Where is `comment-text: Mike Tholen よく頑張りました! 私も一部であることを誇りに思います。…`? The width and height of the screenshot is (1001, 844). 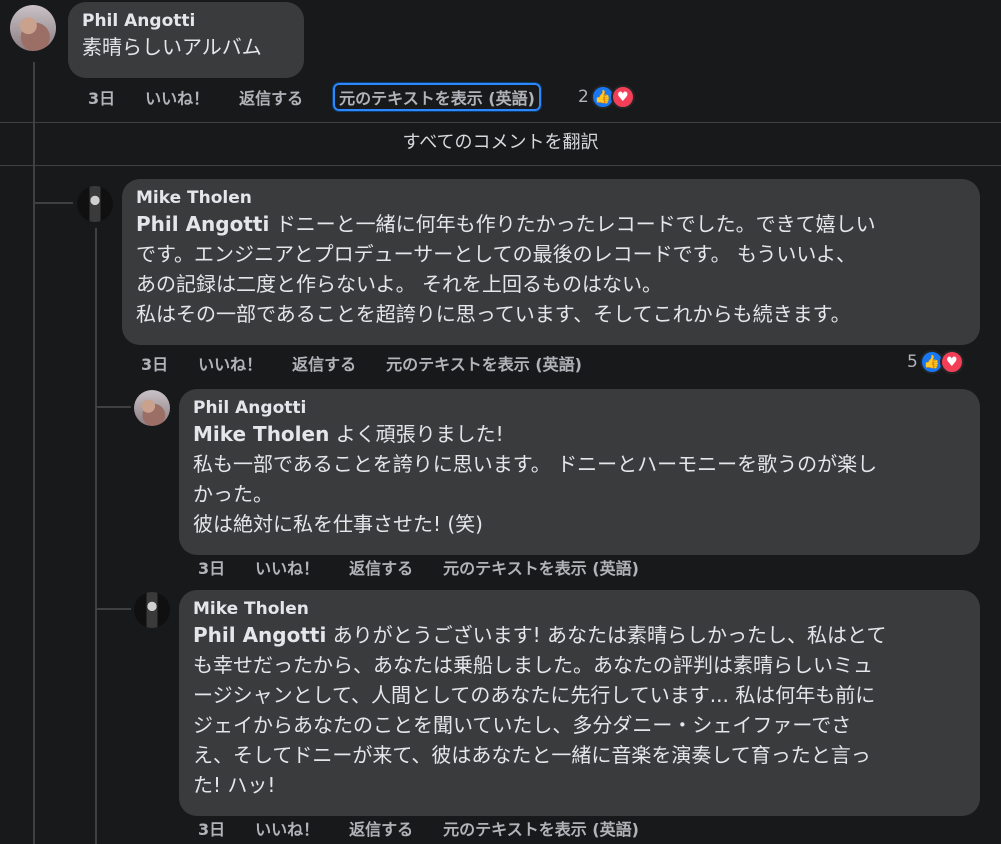 comment-text: Mike Tholen よく頑張りました! 私も一部であることを誇りに思います。… is located at coordinates (535, 479).